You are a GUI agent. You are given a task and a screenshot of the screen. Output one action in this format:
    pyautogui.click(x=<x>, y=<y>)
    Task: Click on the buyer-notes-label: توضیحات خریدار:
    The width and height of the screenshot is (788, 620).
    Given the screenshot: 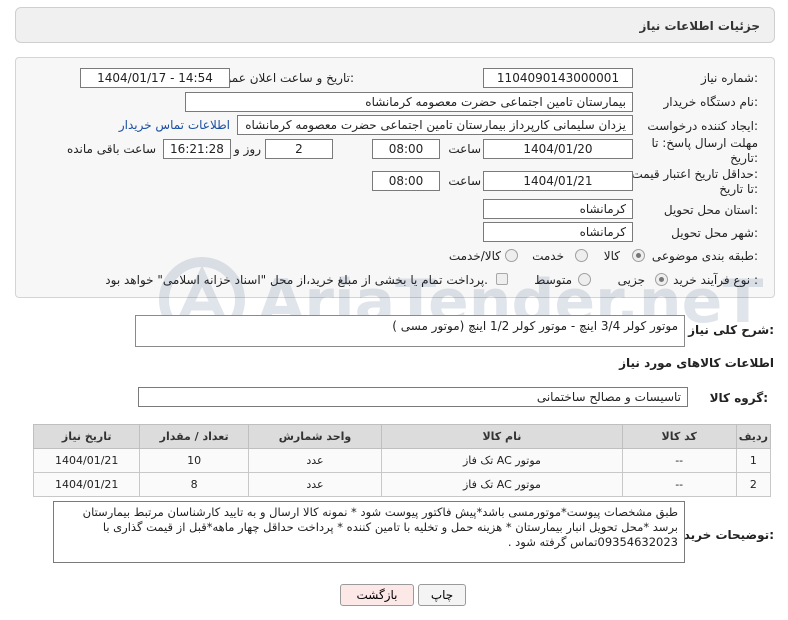 What is the action you would take?
    pyautogui.click(x=723, y=535)
    